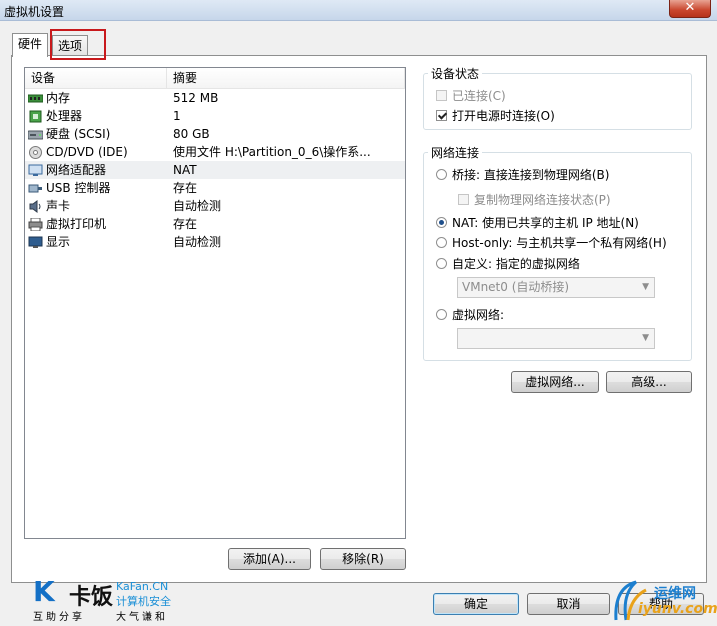  I want to click on kafan-logo-name: 卡饭, so click(91, 597).